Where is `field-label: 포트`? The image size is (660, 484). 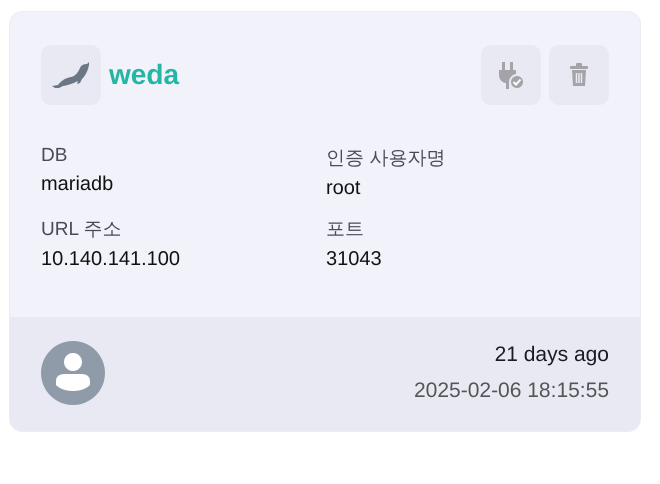 field-label: 포트 is located at coordinates (345, 230).